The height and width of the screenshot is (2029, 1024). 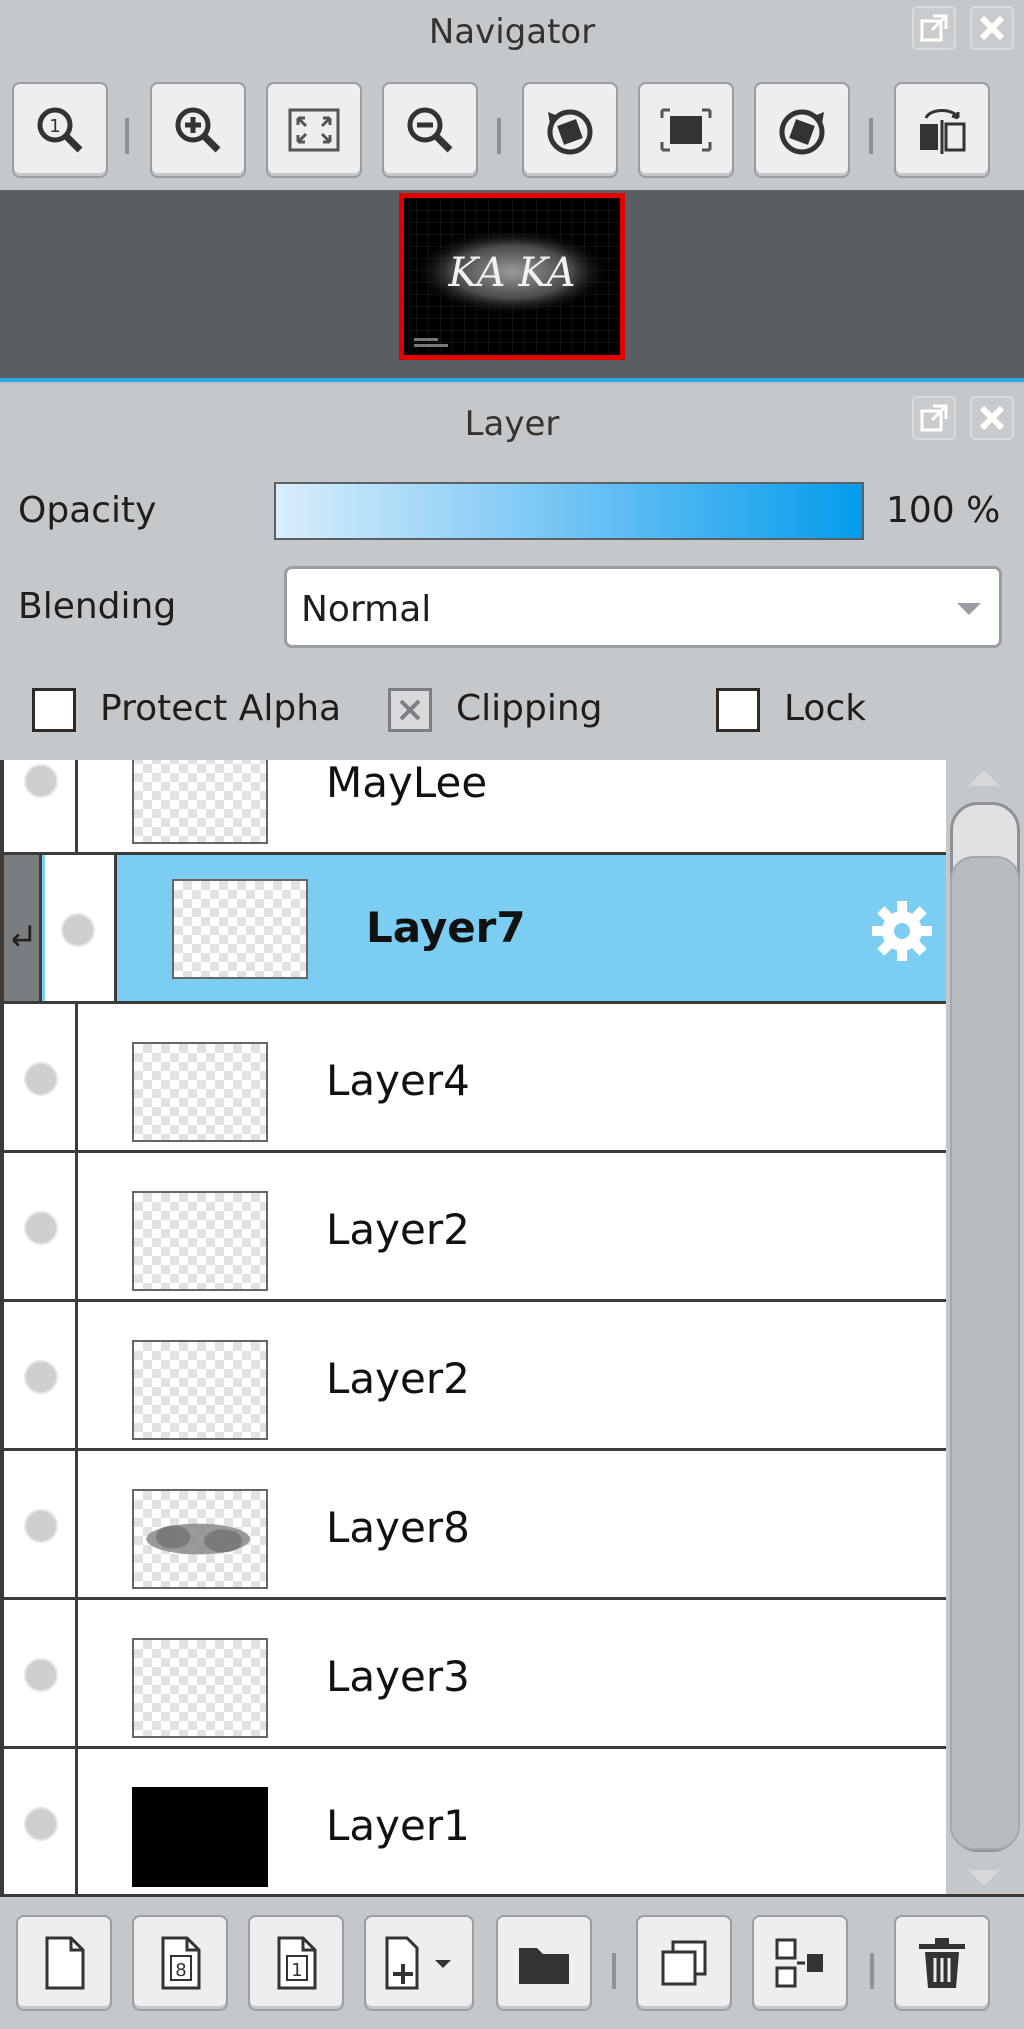 What do you see at coordinates (511, 273) in the screenshot?
I see `thumbnail-text: KA KA` at bounding box center [511, 273].